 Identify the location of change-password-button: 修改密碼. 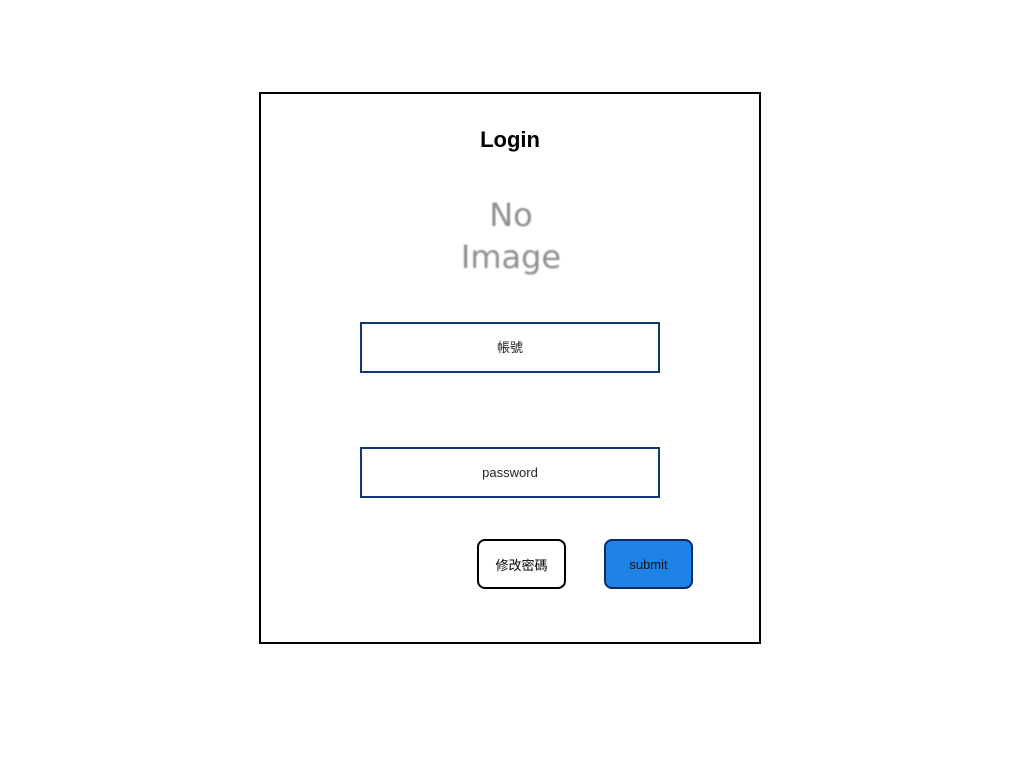
(521, 564).